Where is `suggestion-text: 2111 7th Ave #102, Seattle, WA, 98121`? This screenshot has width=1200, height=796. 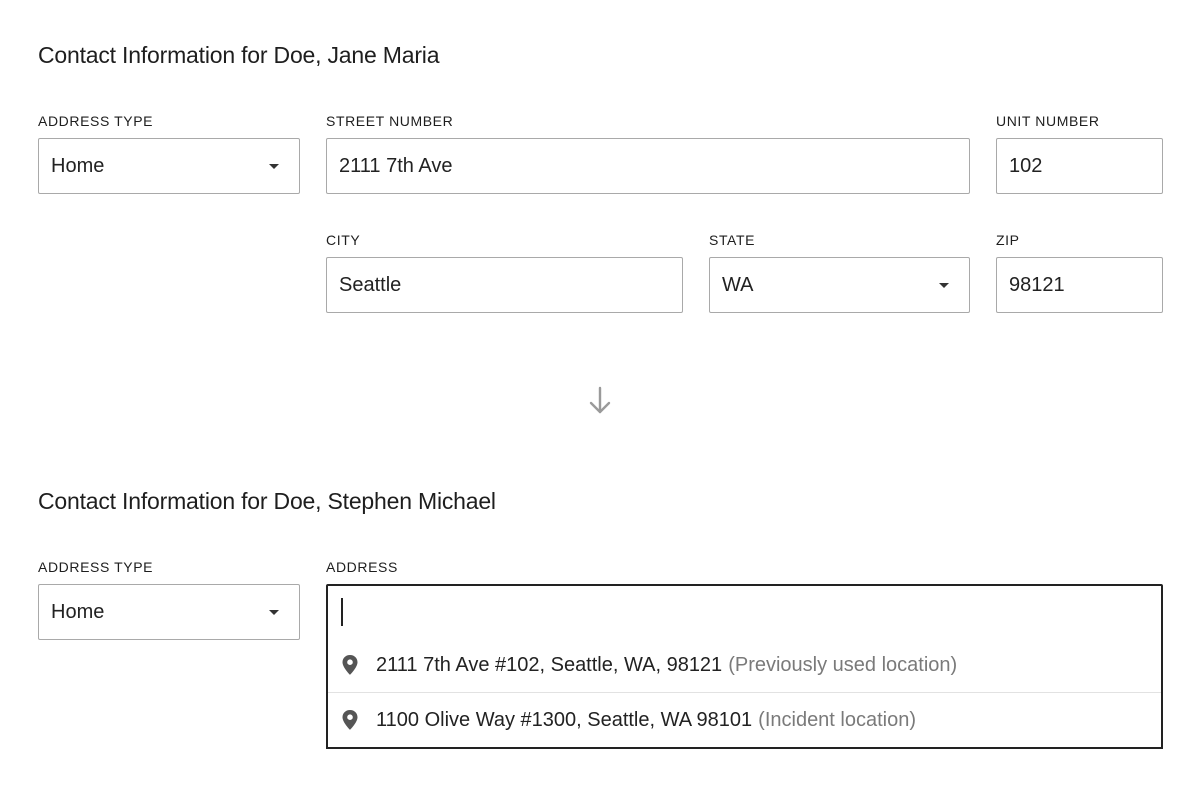 suggestion-text: 2111 7th Ave #102, Seattle, WA, 98121 is located at coordinates (549, 664).